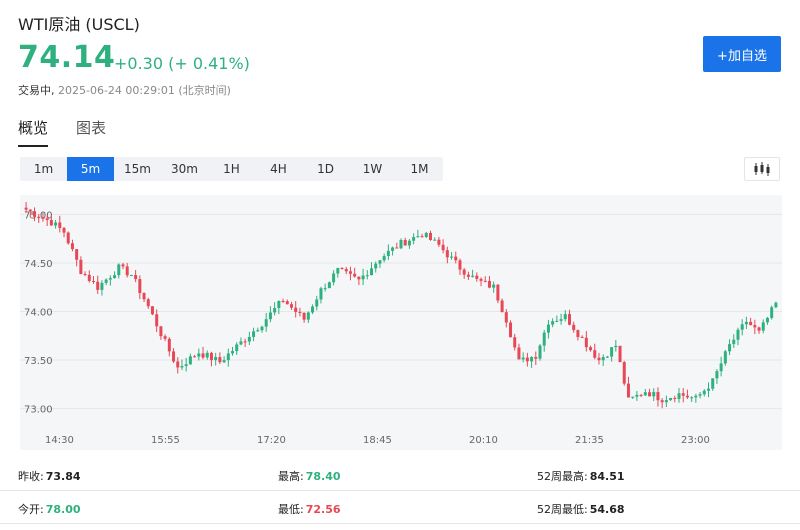 The width and height of the screenshot is (800, 530). What do you see at coordinates (278, 169) in the screenshot?
I see `interval-4h: 4H` at bounding box center [278, 169].